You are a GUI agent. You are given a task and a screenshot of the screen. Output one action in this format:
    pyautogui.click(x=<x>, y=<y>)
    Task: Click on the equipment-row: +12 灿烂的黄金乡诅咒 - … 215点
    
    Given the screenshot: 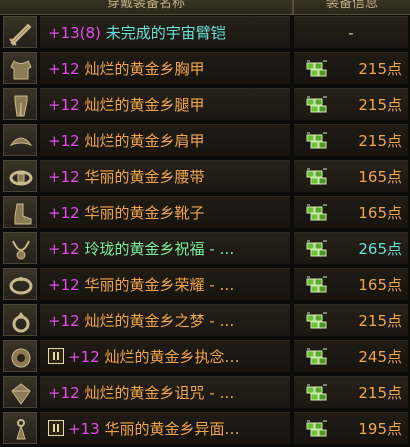 What is the action you would take?
    pyautogui.click(x=205, y=392)
    